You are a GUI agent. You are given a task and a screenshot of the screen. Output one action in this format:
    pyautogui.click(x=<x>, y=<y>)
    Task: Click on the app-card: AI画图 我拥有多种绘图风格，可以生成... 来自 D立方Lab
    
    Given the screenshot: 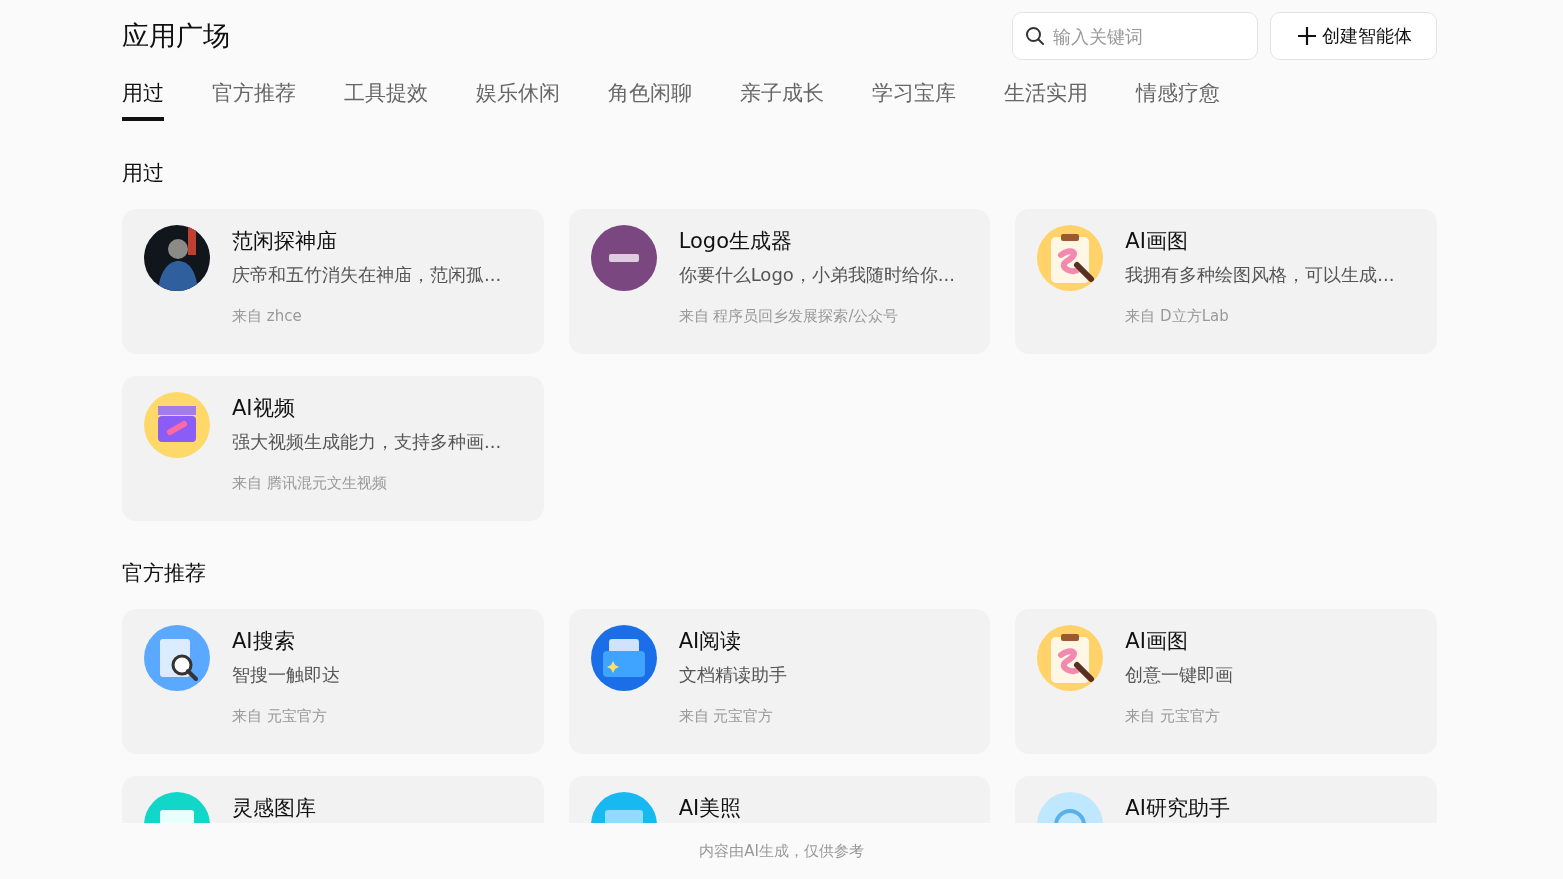 What is the action you would take?
    pyautogui.click(x=1226, y=281)
    